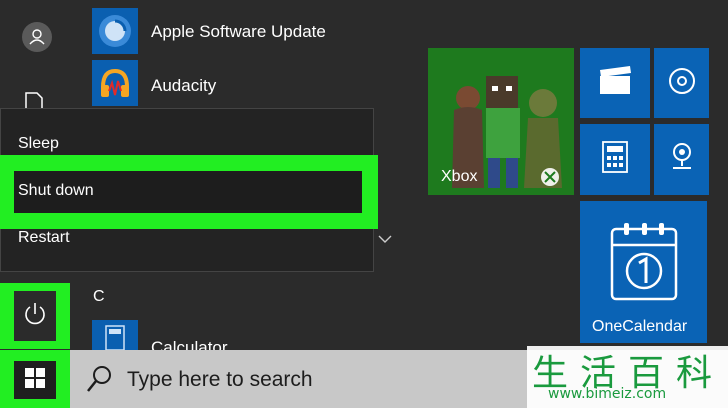 The image size is (728, 408). I want to click on windows-logo-icon, so click(35, 380).